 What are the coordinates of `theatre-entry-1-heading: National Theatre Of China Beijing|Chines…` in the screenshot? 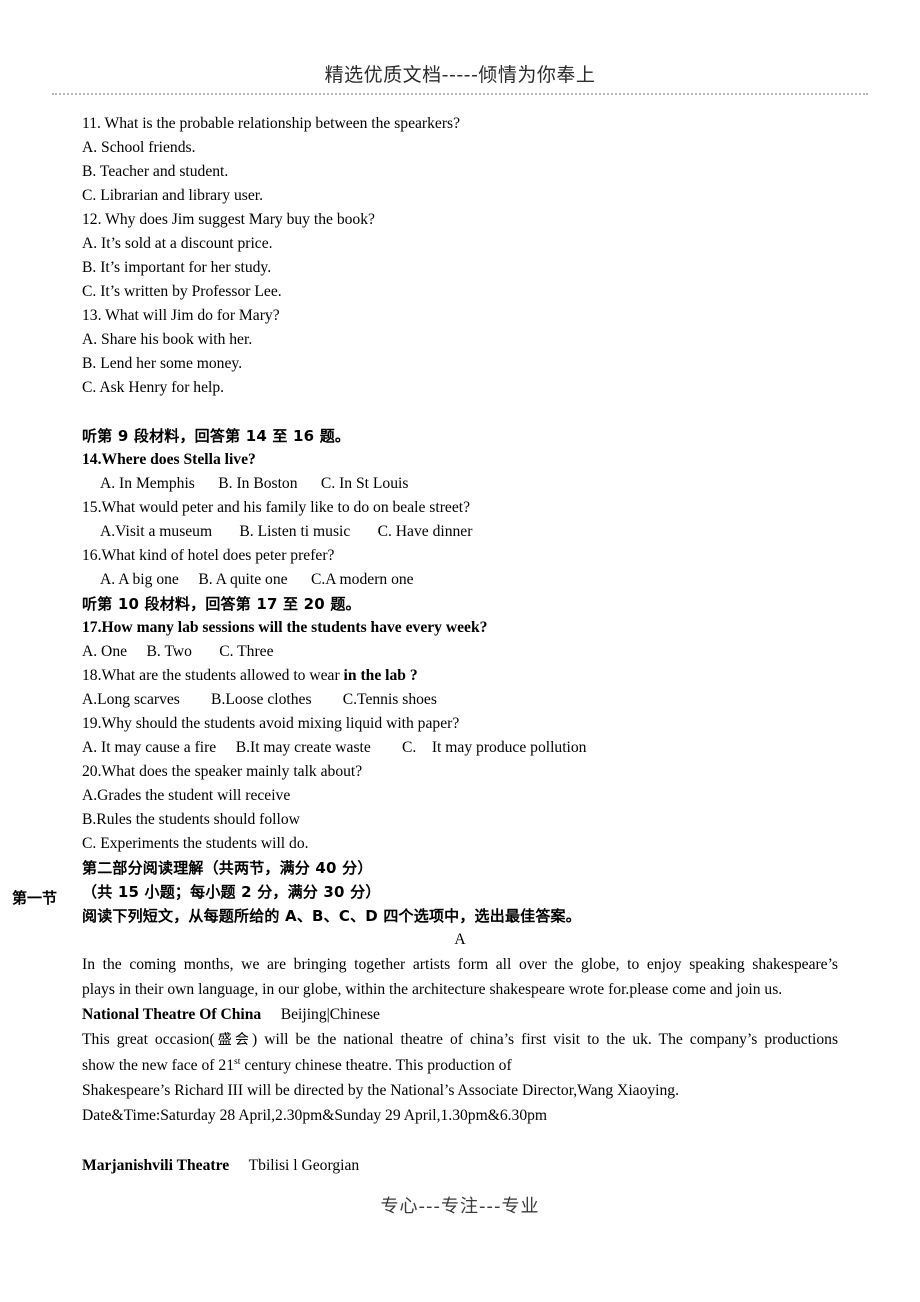 It's located at (460, 1014).